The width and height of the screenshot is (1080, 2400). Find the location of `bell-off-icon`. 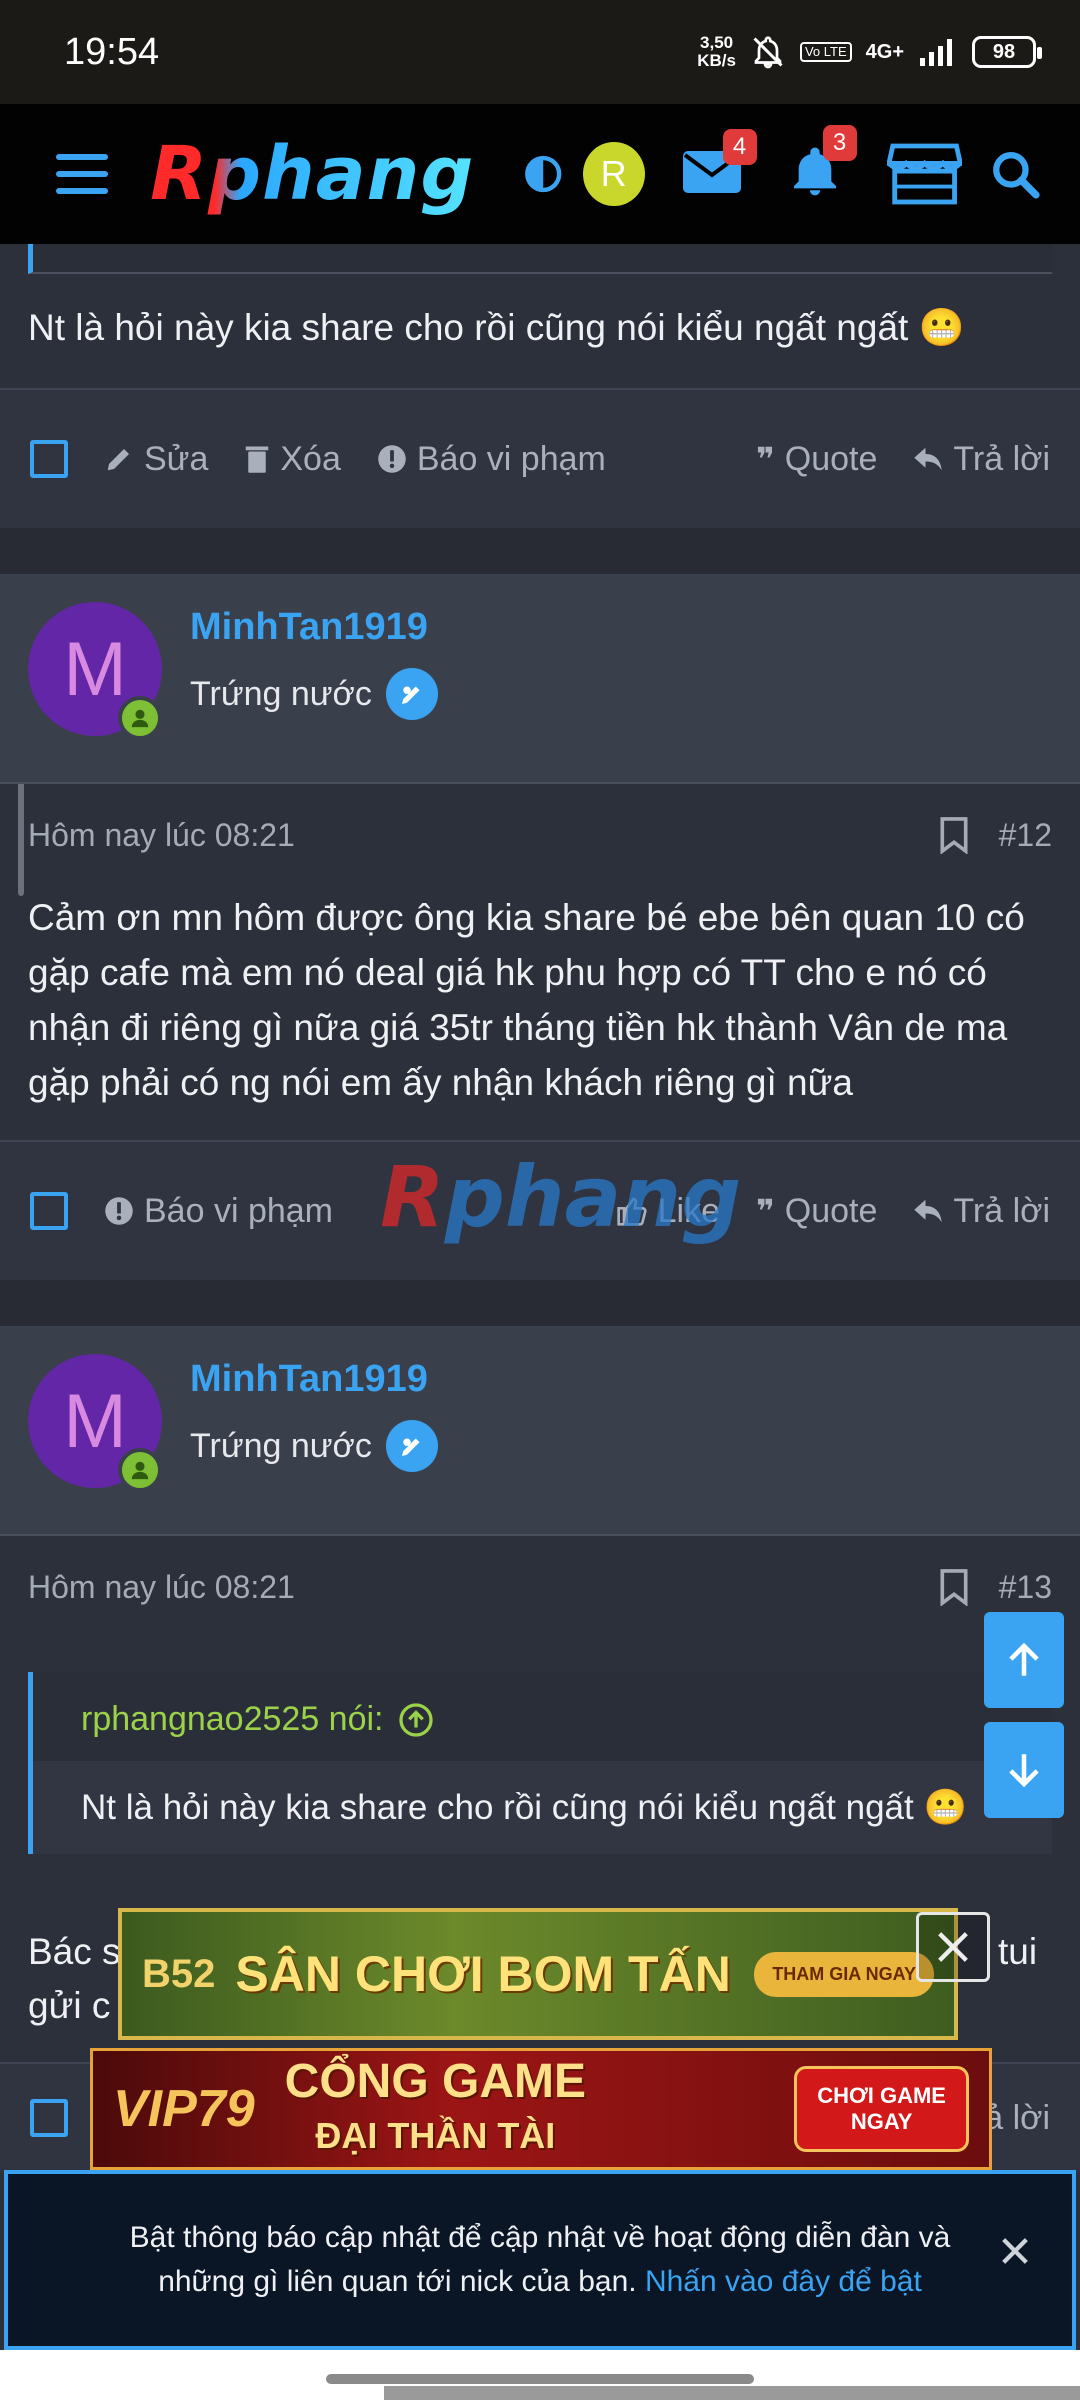

bell-off-icon is located at coordinates (768, 52).